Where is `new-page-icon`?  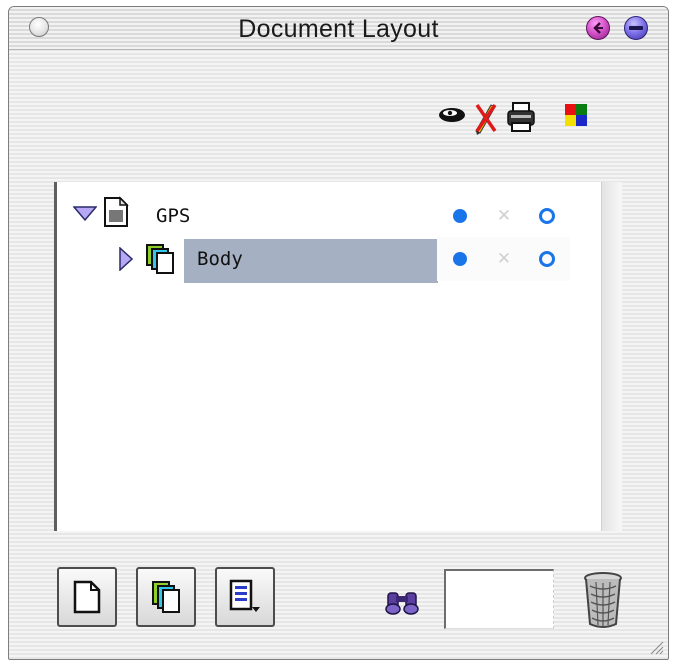
new-page-icon is located at coordinates (87, 597).